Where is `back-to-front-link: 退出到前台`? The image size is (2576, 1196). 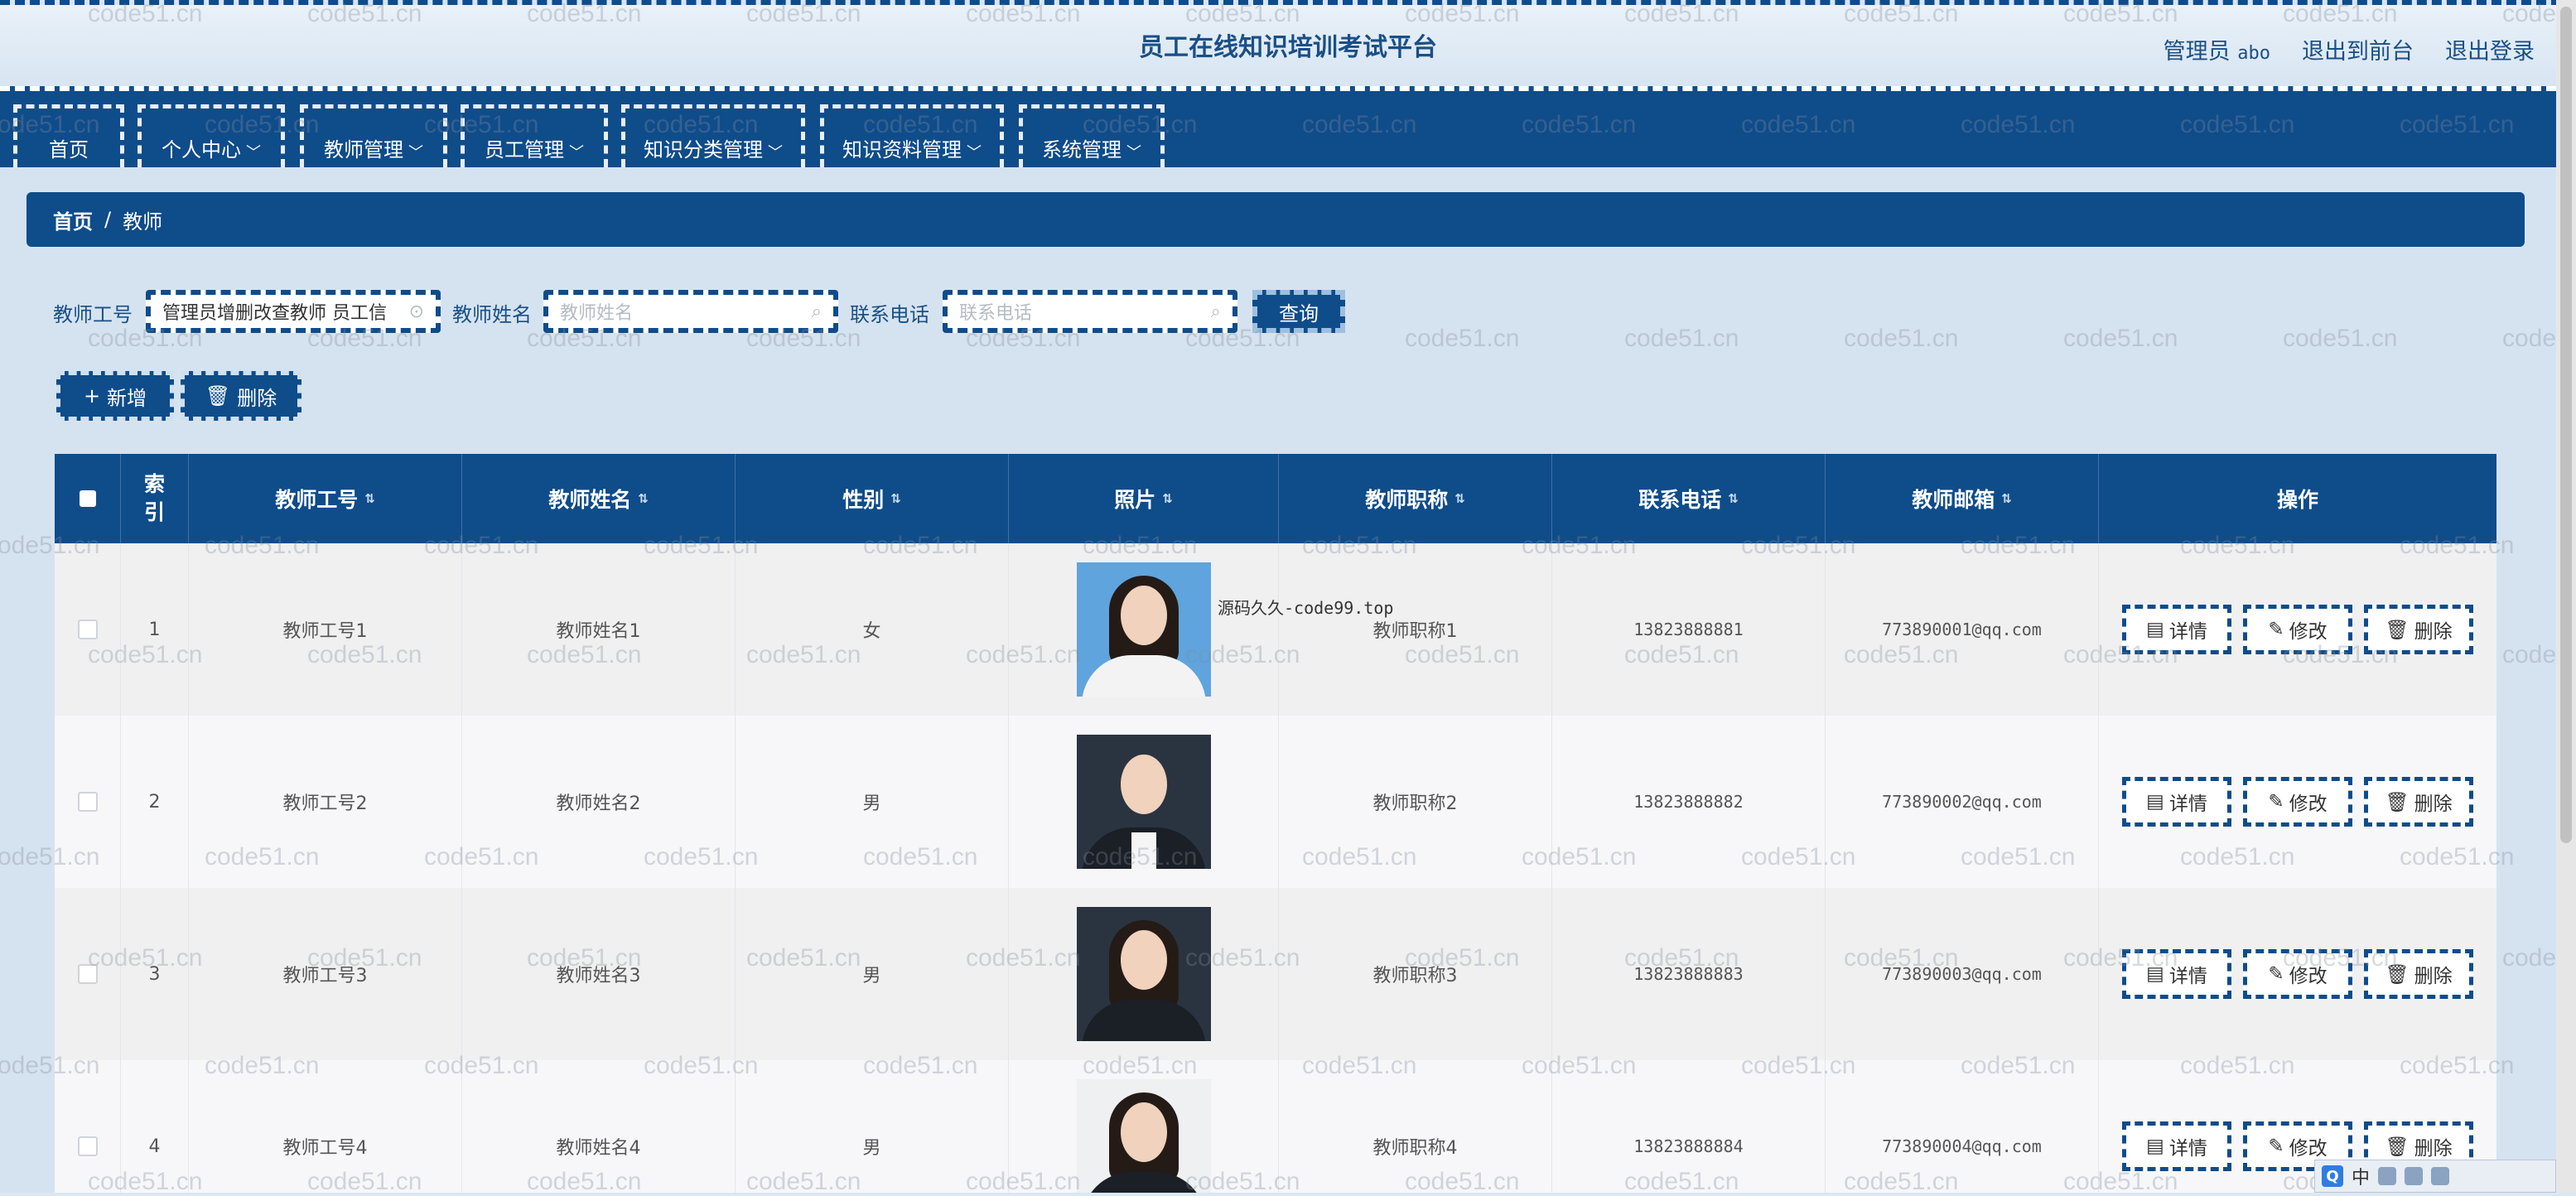
back-to-front-link: 退出到前台 is located at coordinates (2358, 49).